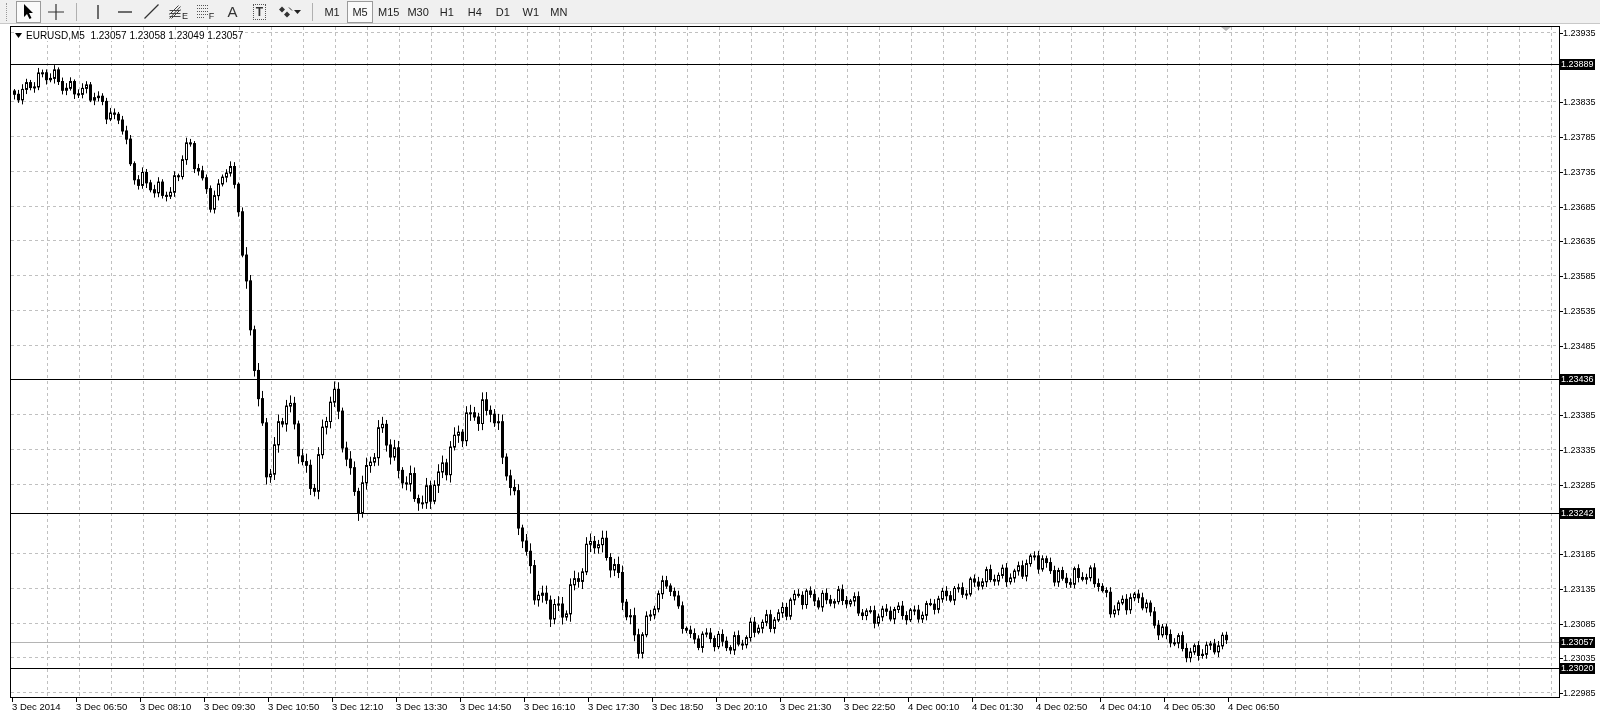  What do you see at coordinates (36, 706) in the screenshot?
I see `time-axis-label: 3 Dec 2014` at bounding box center [36, 706].